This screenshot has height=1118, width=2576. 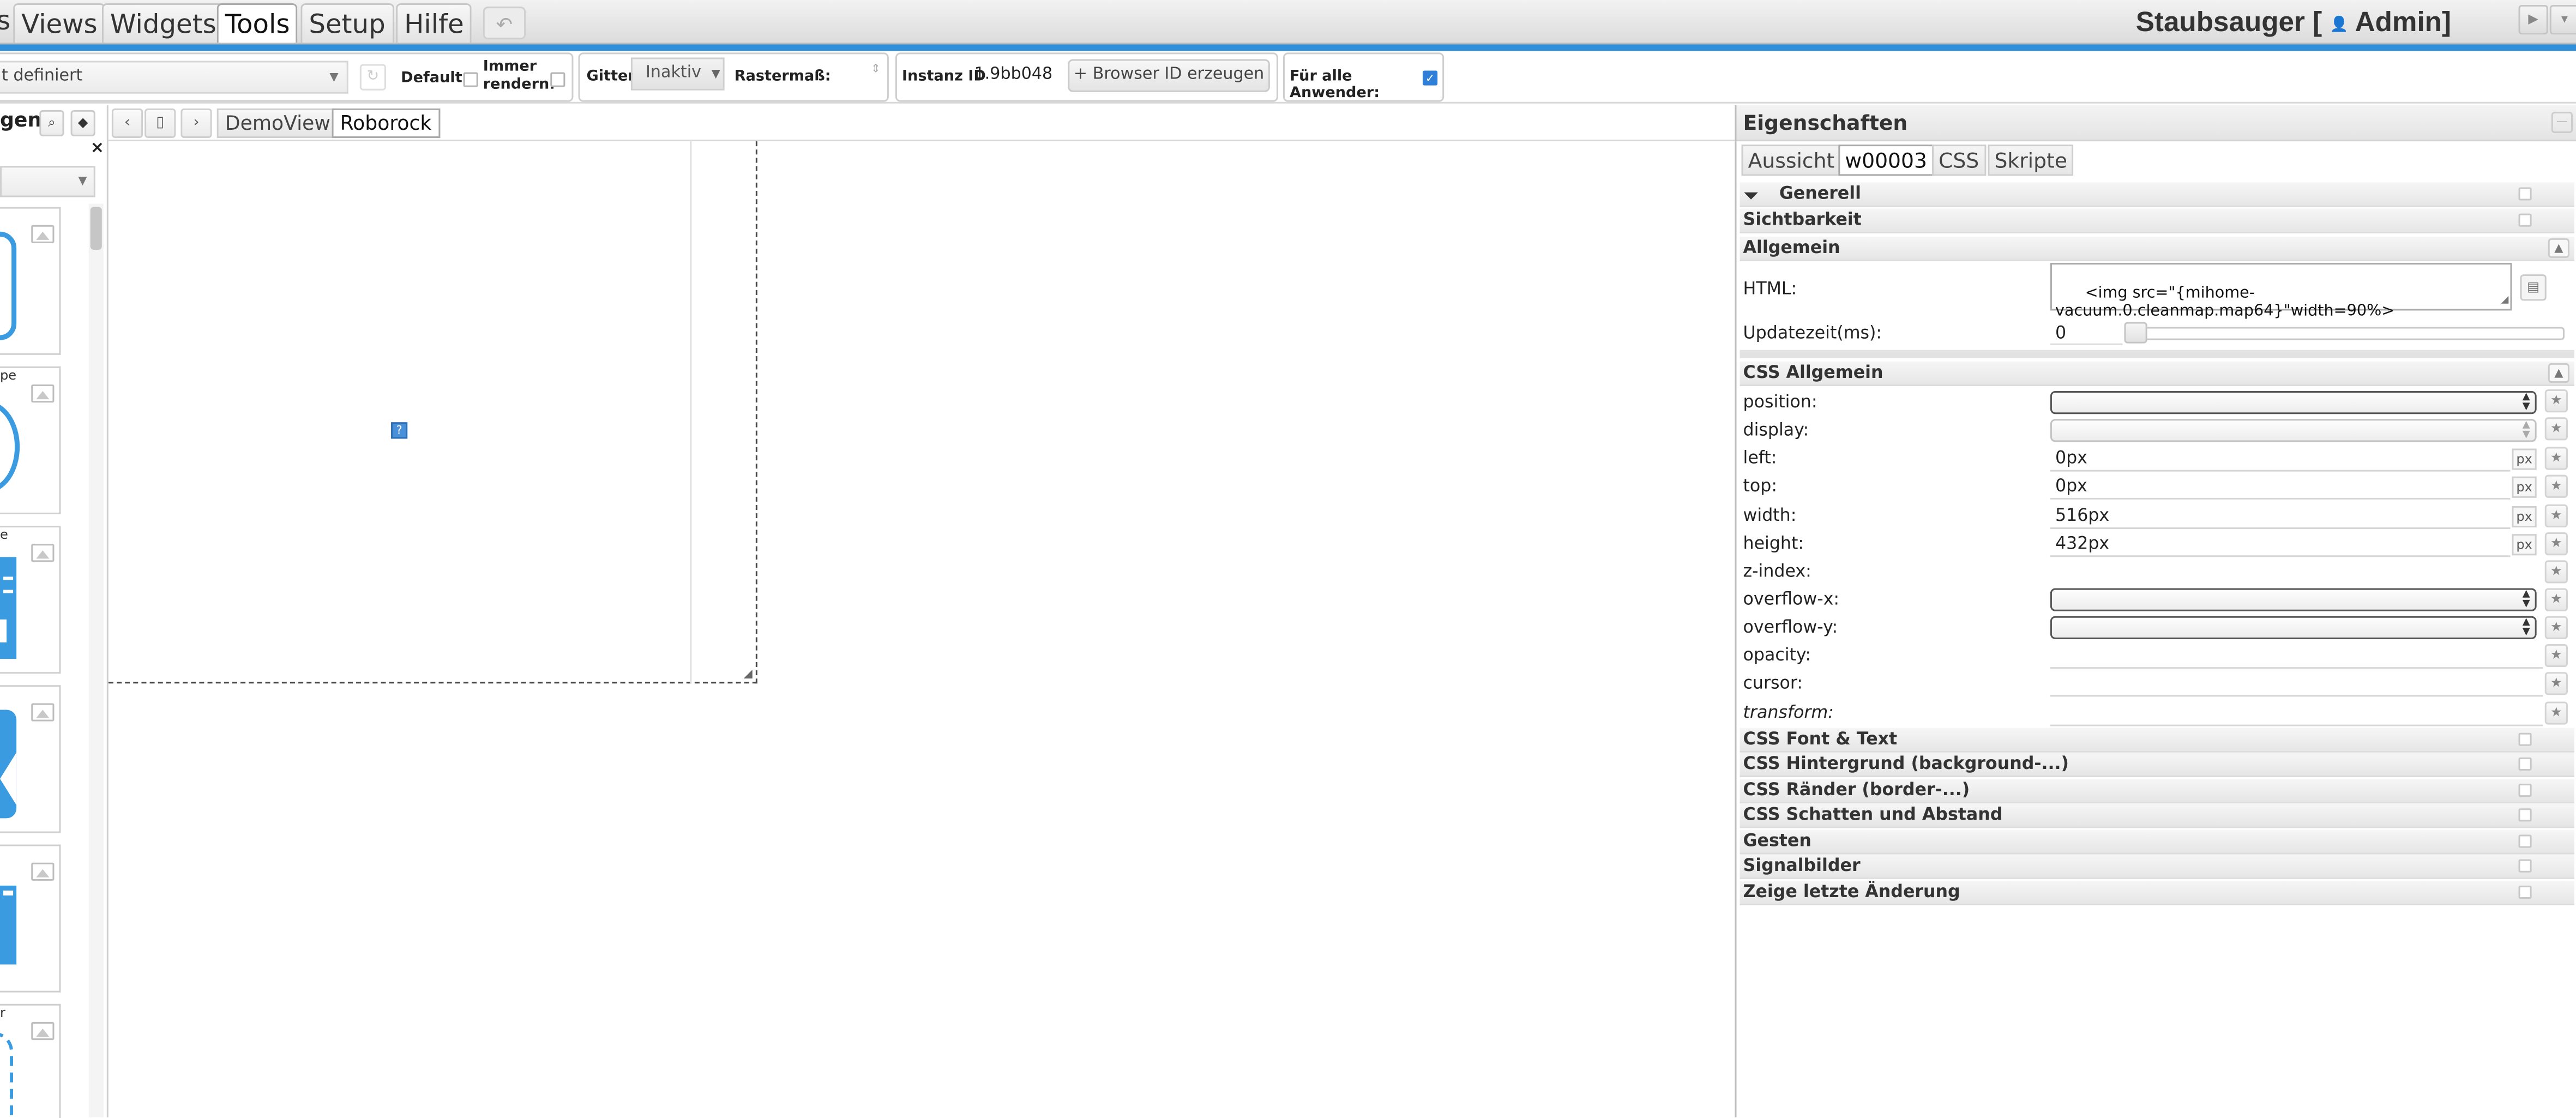 What do you see at coordinates (849, 73) in the screenshot?
I see `rastermass-spinner: ⇕` at bounding box center [849, 73].